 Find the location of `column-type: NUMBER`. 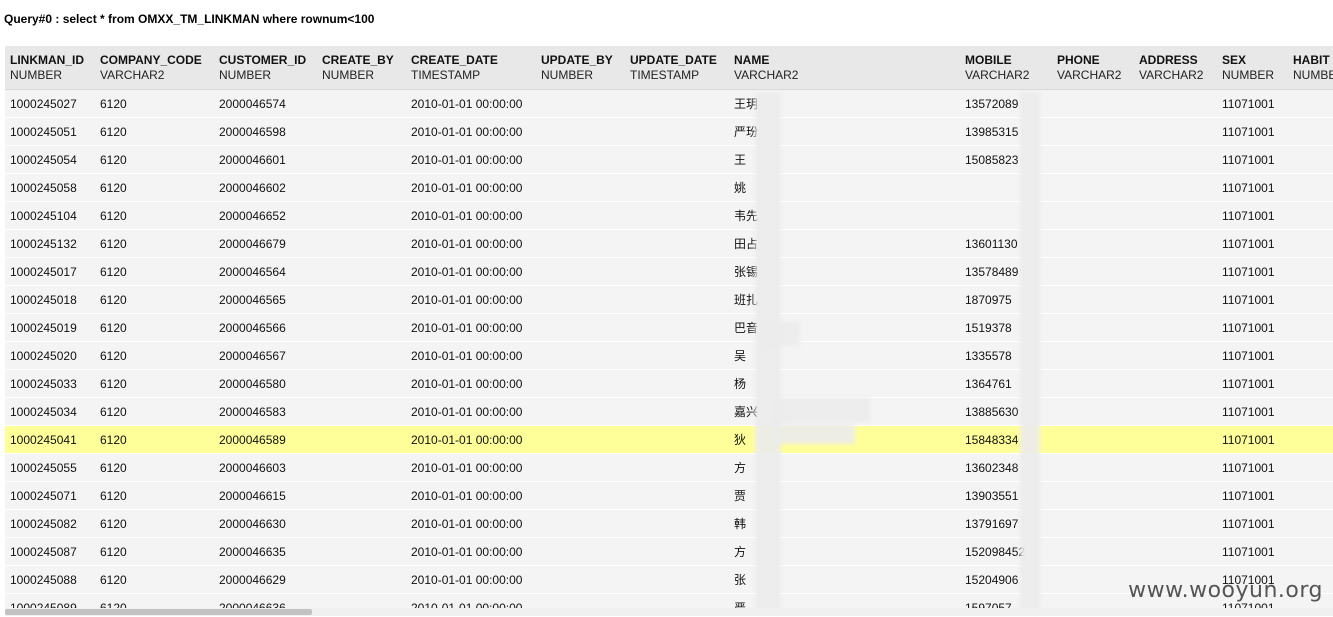

column-type: NUMBER is located at coordinates (348, 74).